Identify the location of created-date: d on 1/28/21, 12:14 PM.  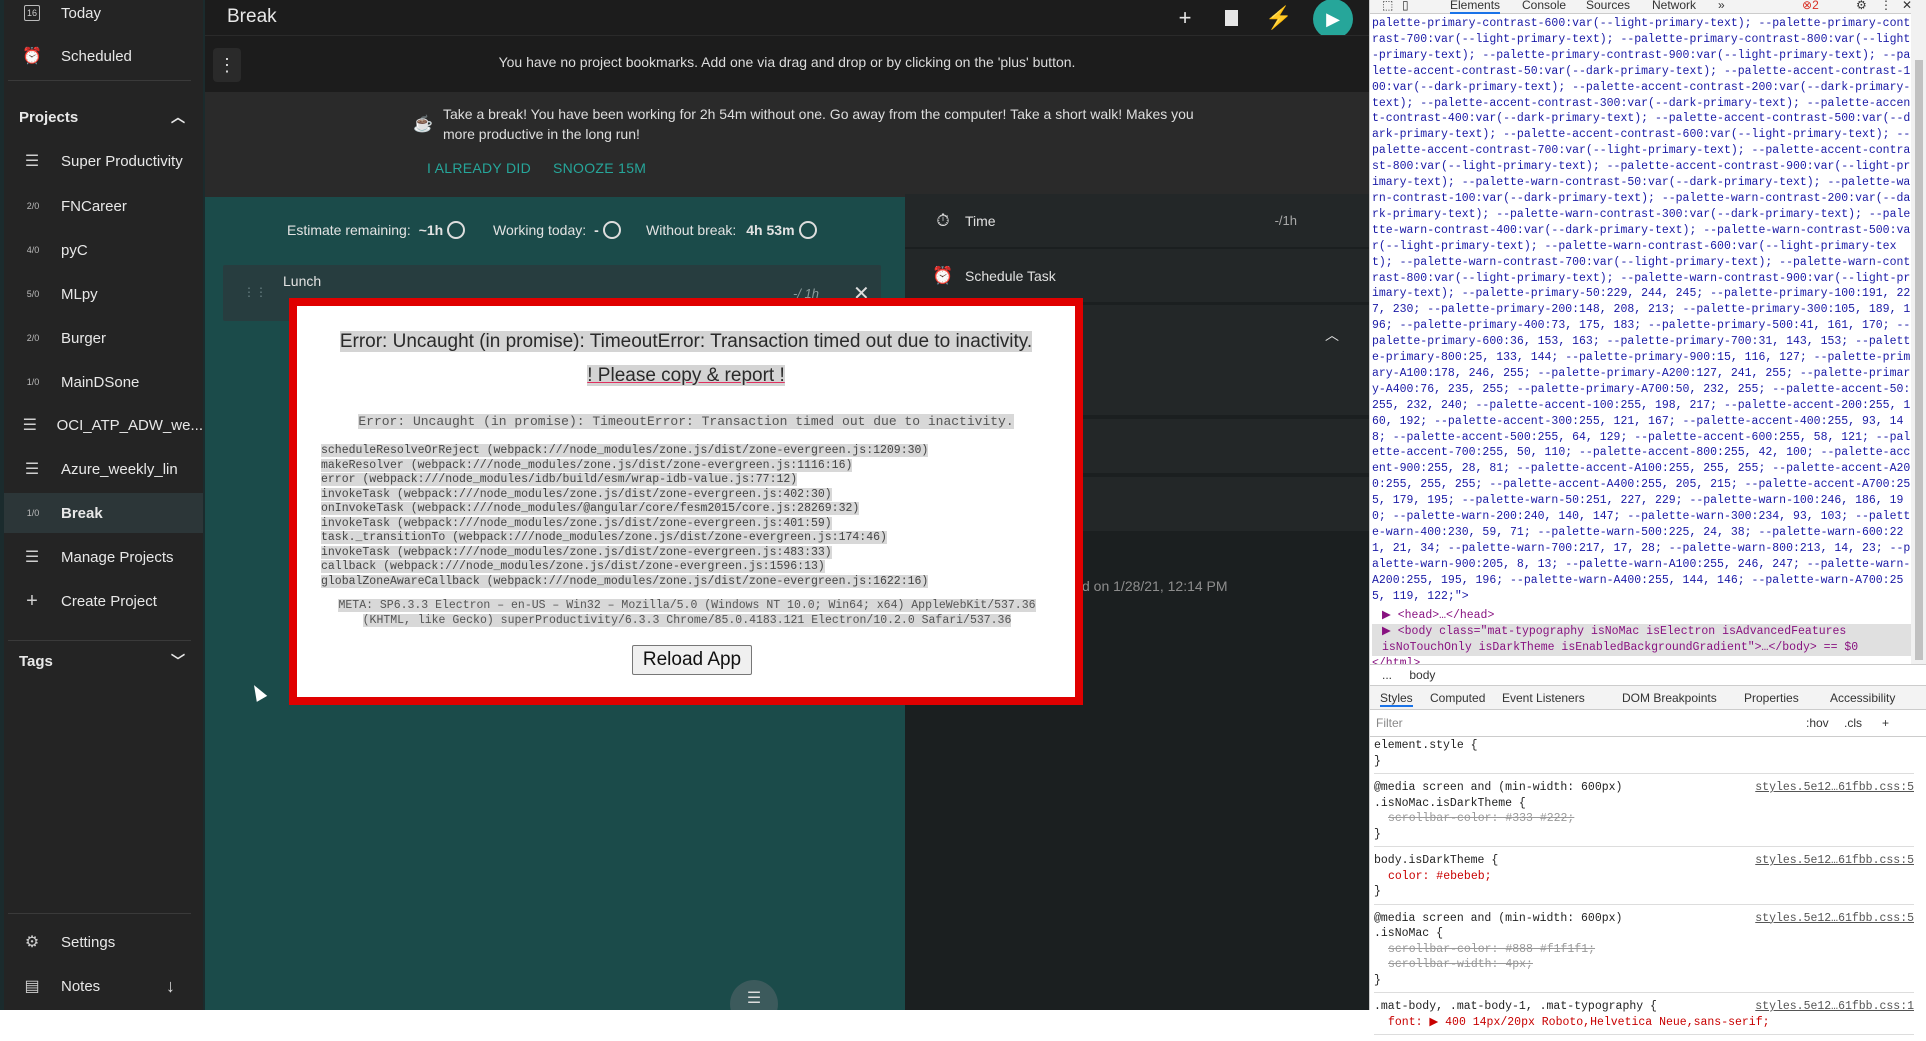
(1155, 586).